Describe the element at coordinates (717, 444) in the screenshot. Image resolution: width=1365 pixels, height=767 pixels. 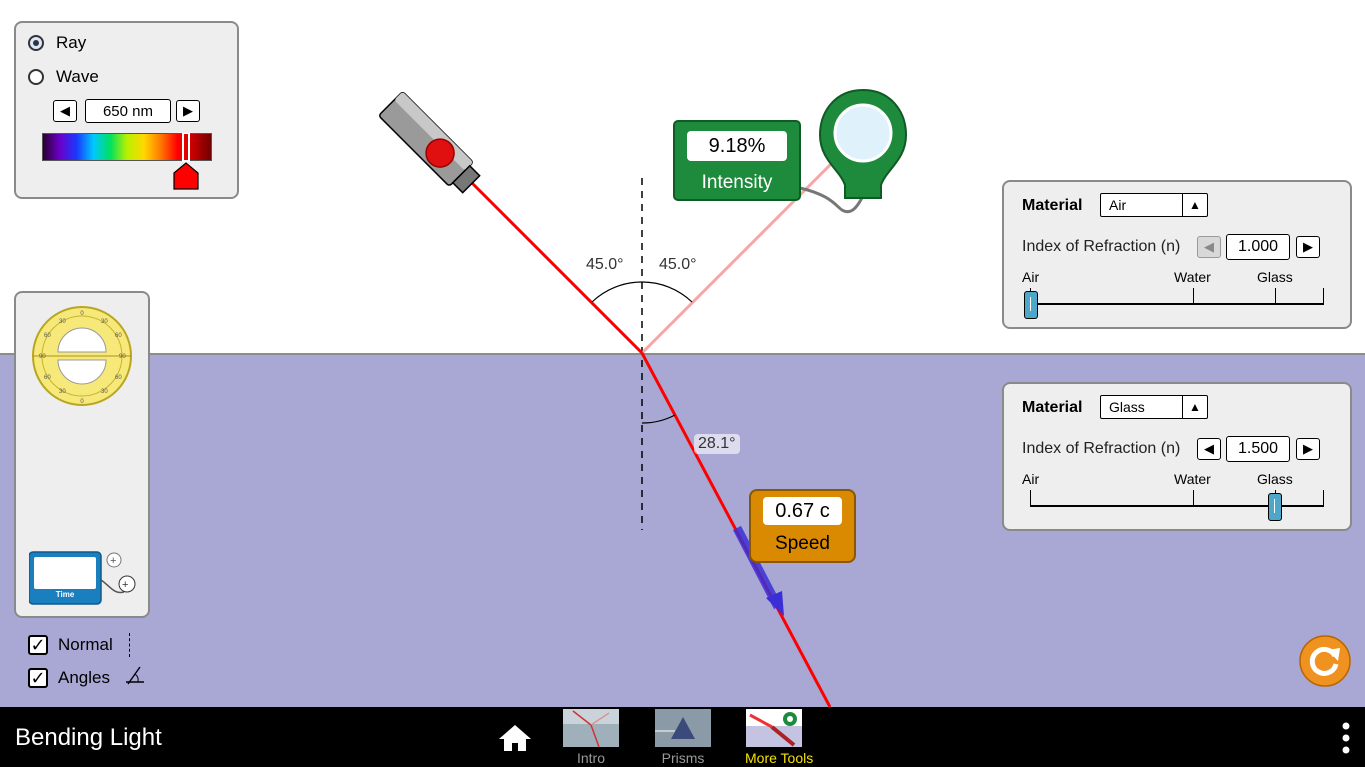
I see `refracted-angle-label: 28.1°` at that location.